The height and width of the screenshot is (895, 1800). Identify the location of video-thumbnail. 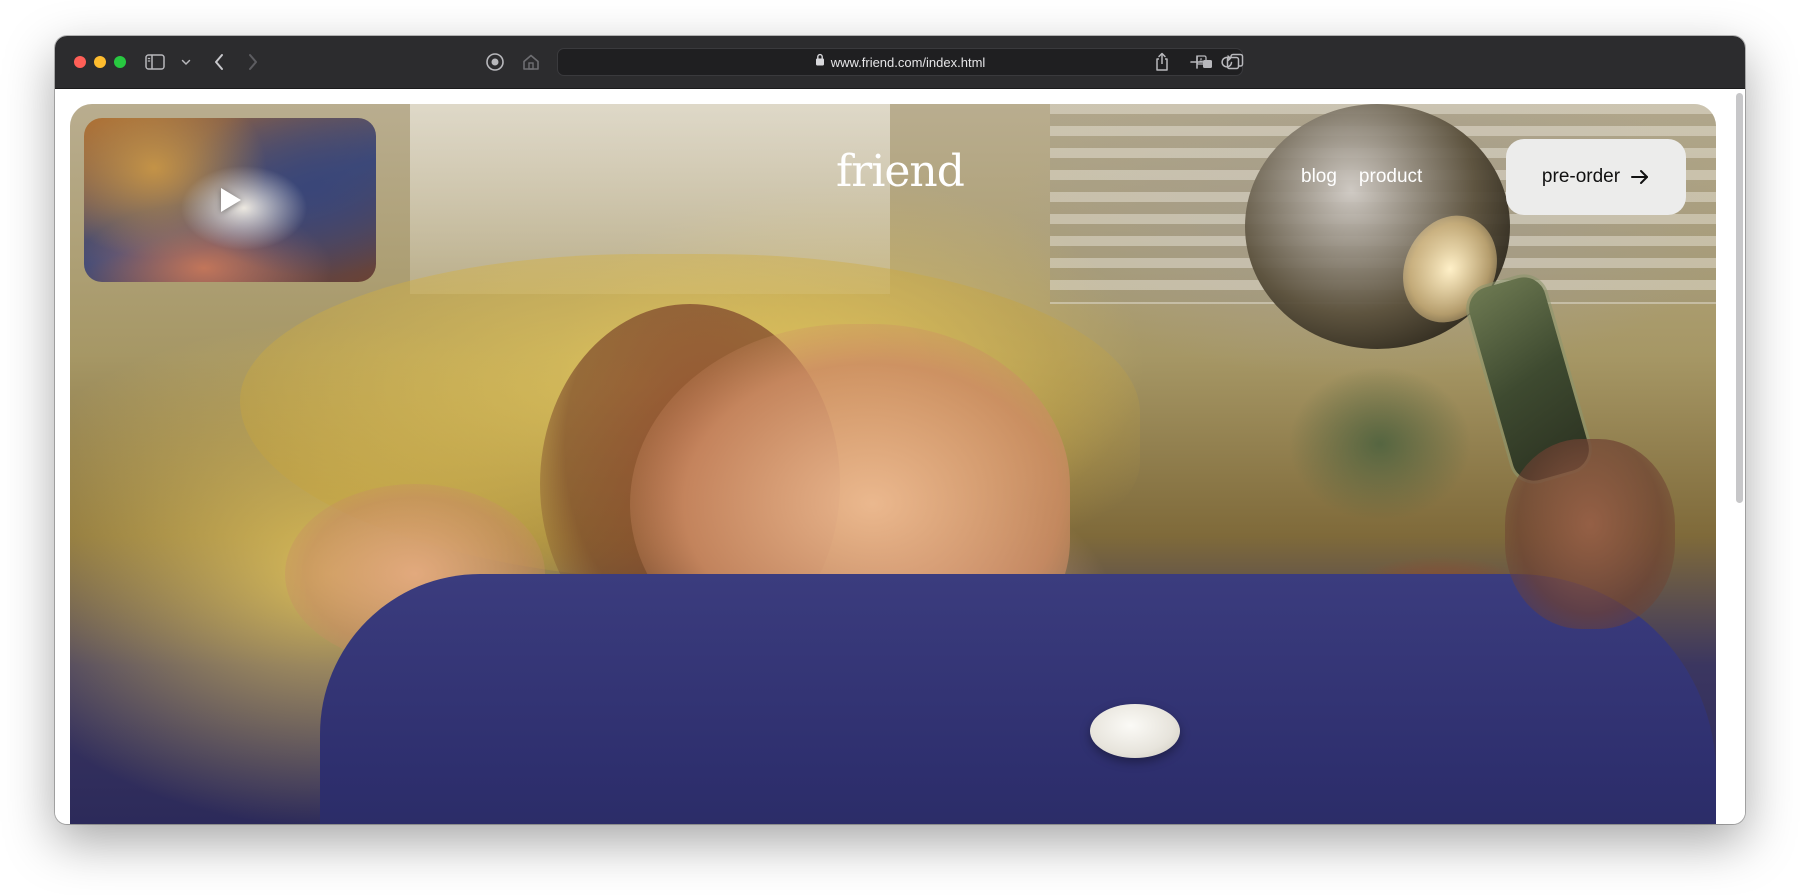
(230, 200).